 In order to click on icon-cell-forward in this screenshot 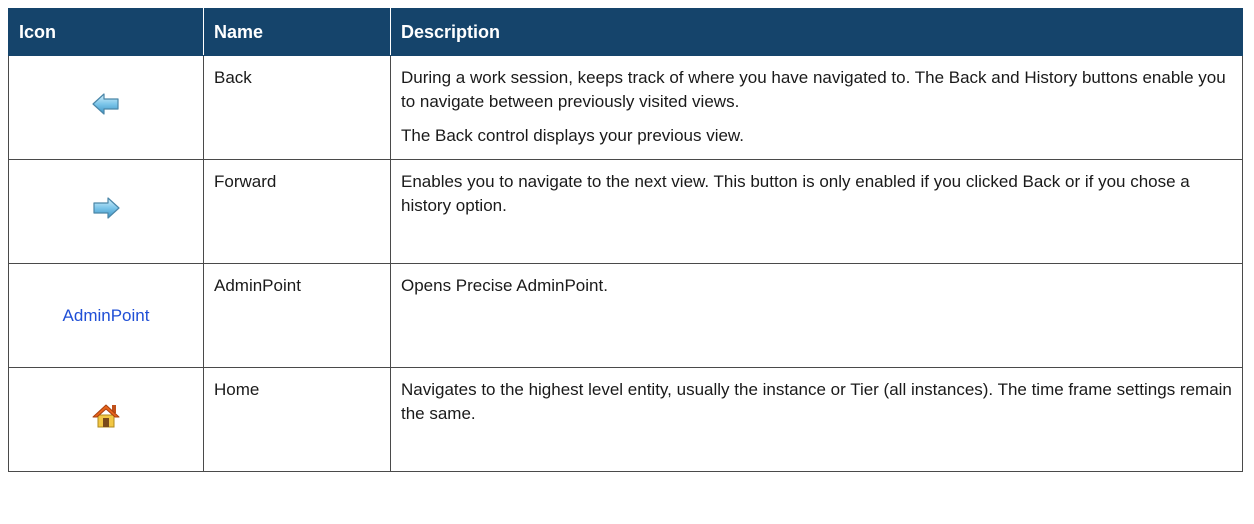, I will do `click(106, 211)`.